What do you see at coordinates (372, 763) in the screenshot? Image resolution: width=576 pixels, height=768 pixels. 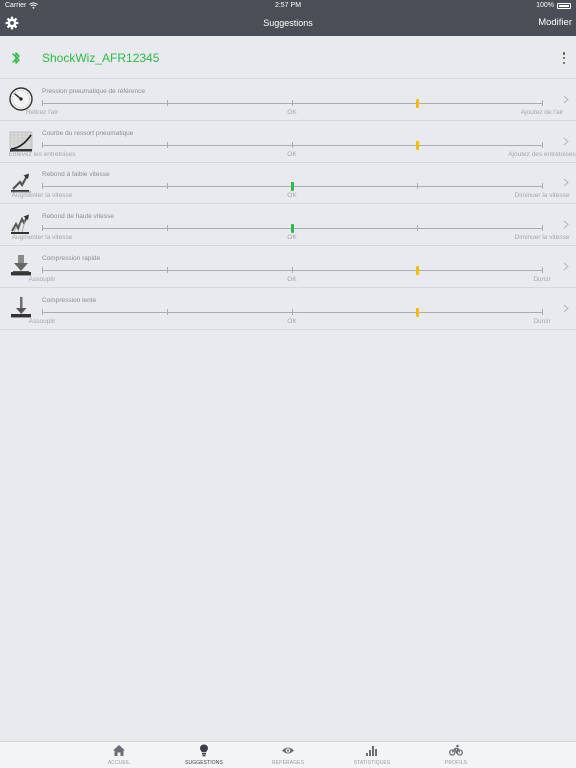 I see `tab-label: STATISTIQUES` at bounding box center [372, 763].